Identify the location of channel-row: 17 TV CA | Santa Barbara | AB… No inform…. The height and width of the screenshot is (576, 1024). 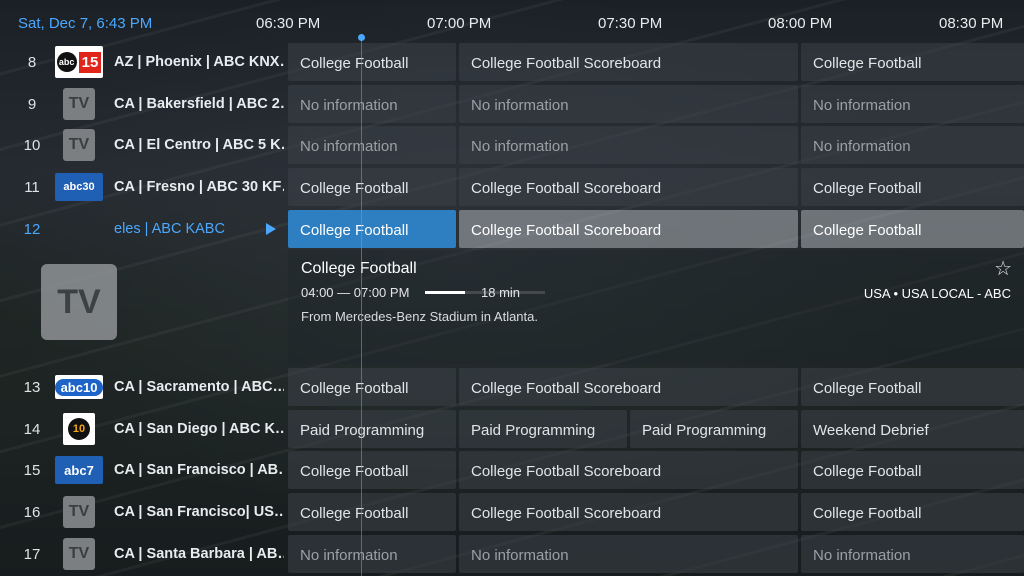
(512, 554).